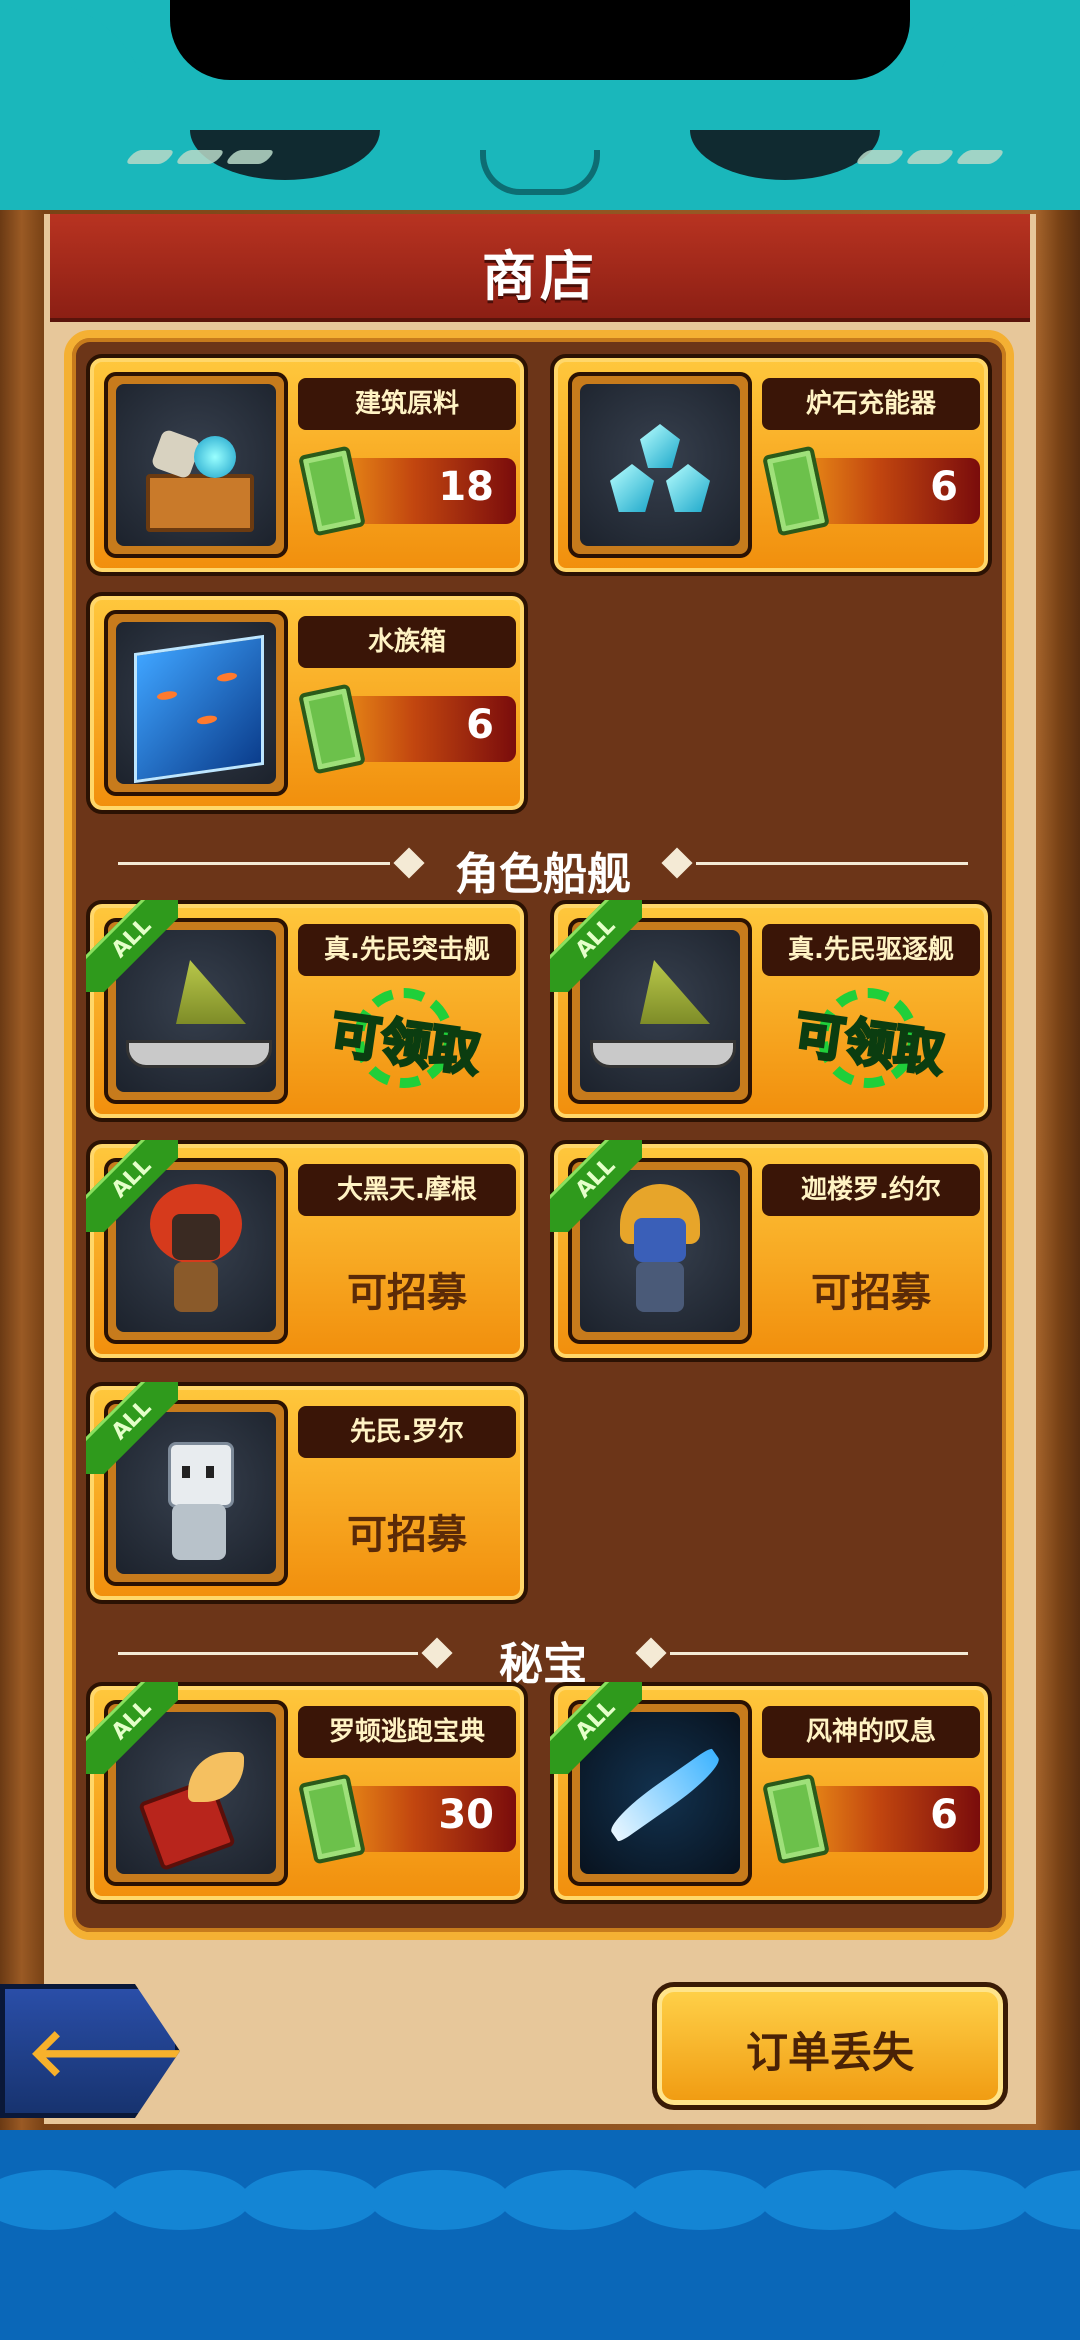 This screenshot has width=1080, height=2340. I want to click on hero-item-garuda: 迦楼罗.约尔 可招募 ALL, so click(771, 1251).